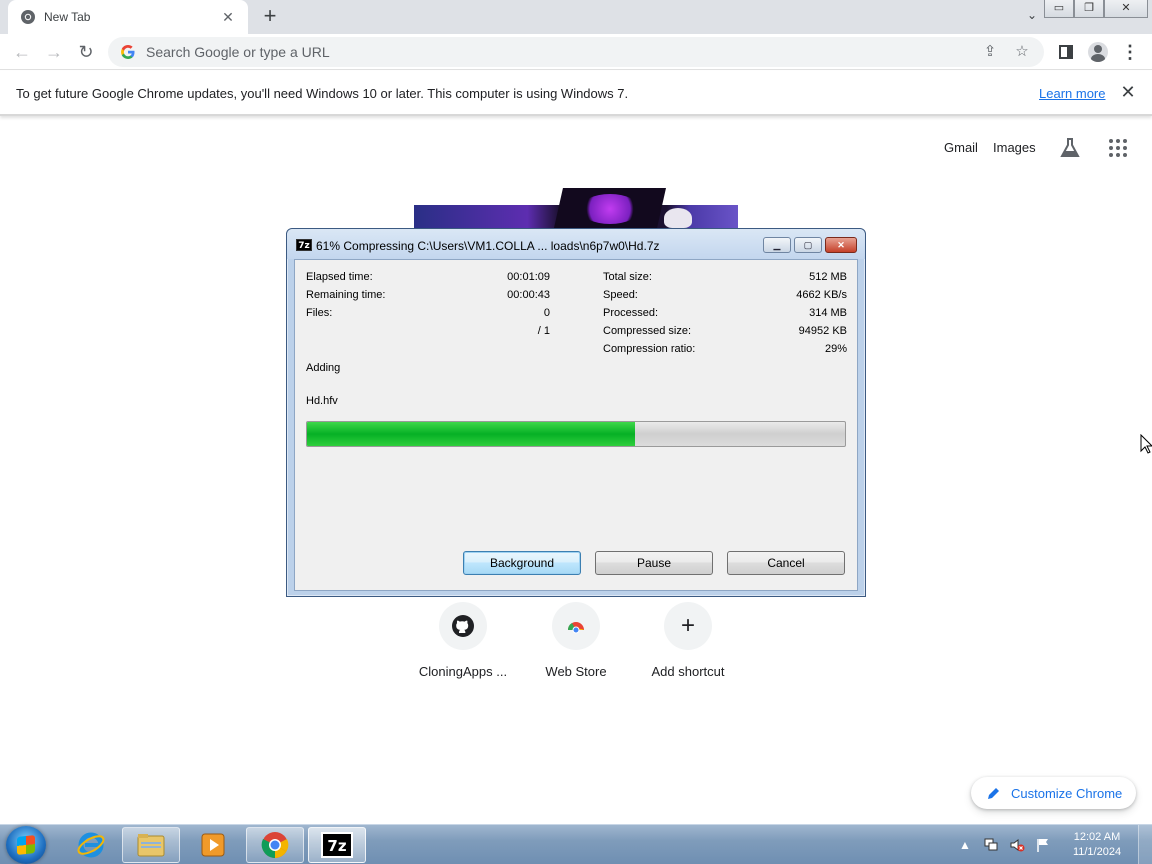 This screenshot has height=864, width=1152. I want to click on reload-icon: ↻, so click(86, 52).